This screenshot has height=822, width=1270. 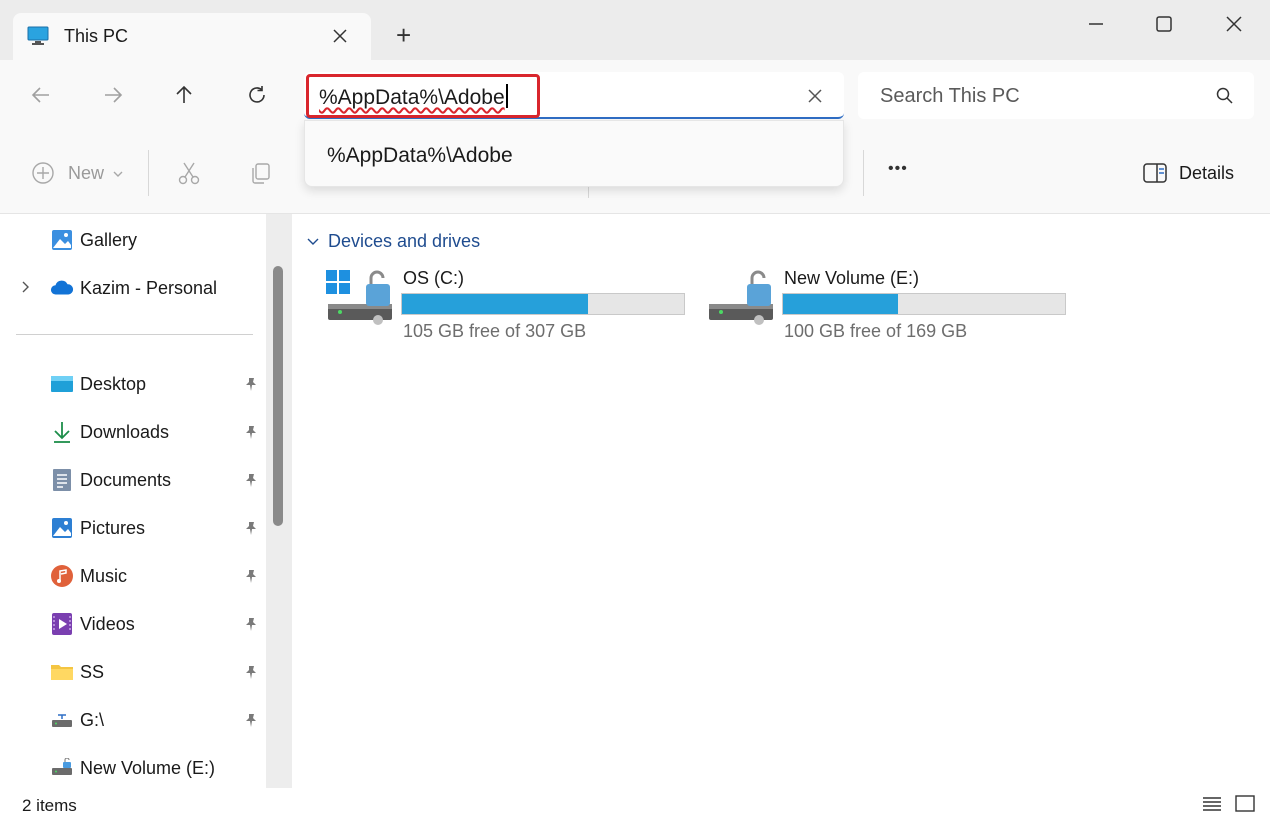 I want to click on status-bar, so click(x=635, y=805).